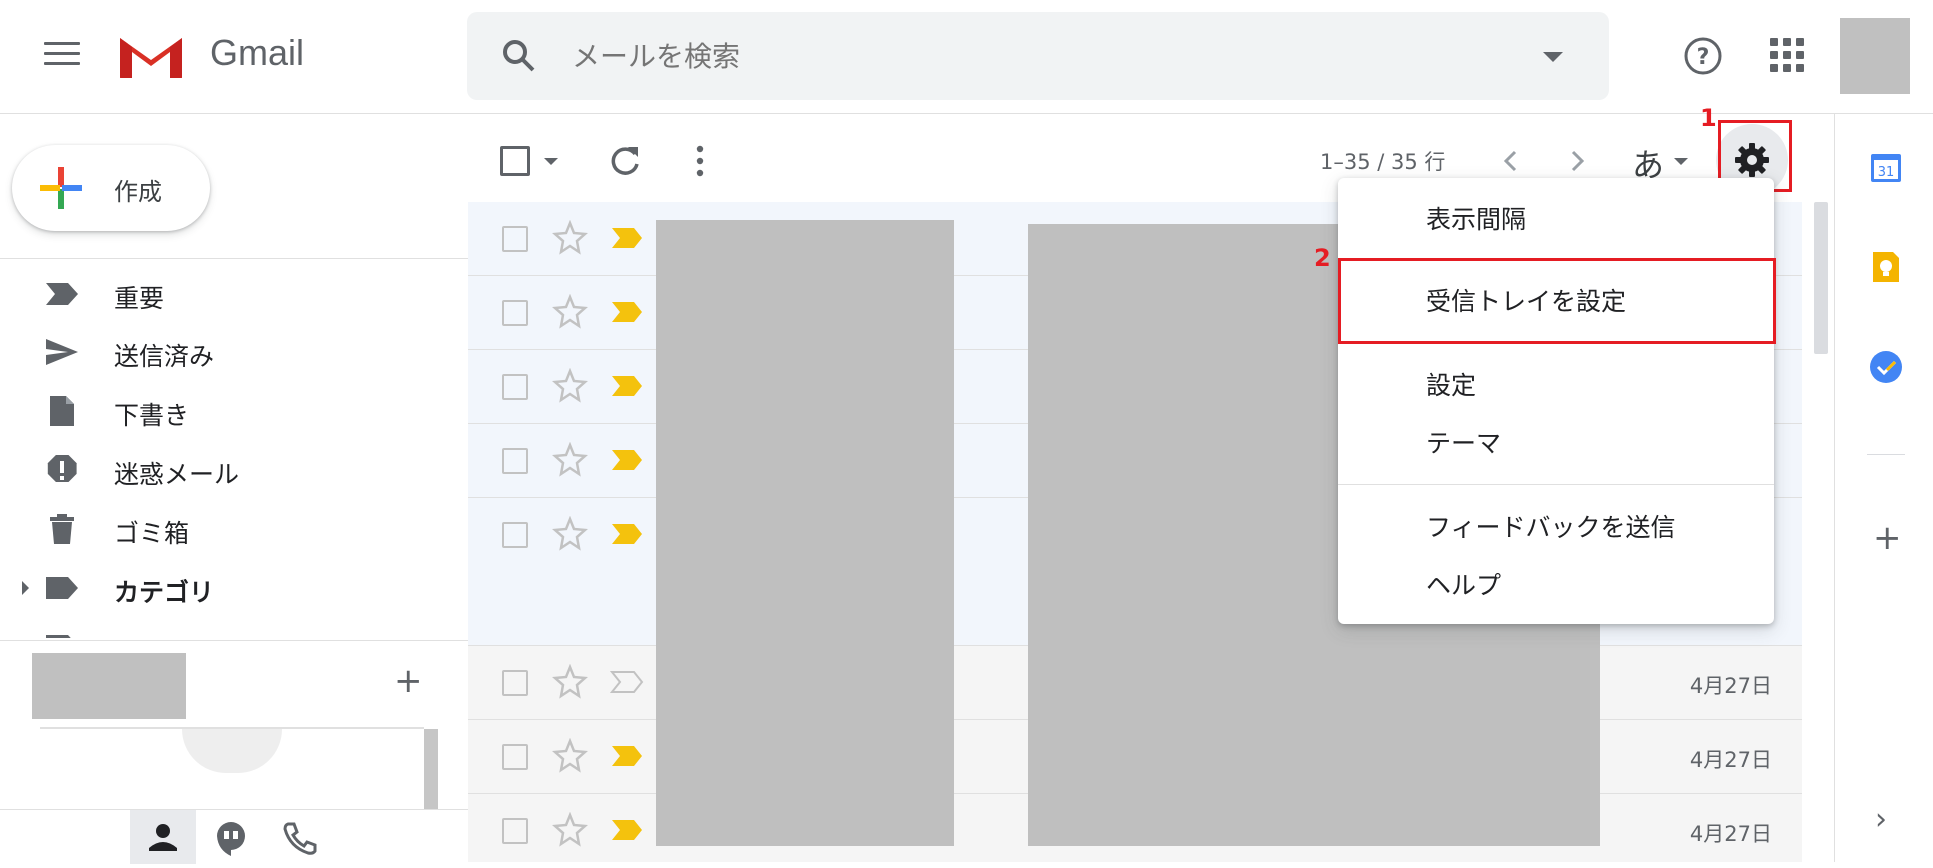  I want to click on tab-conversations, so click(231, 837).